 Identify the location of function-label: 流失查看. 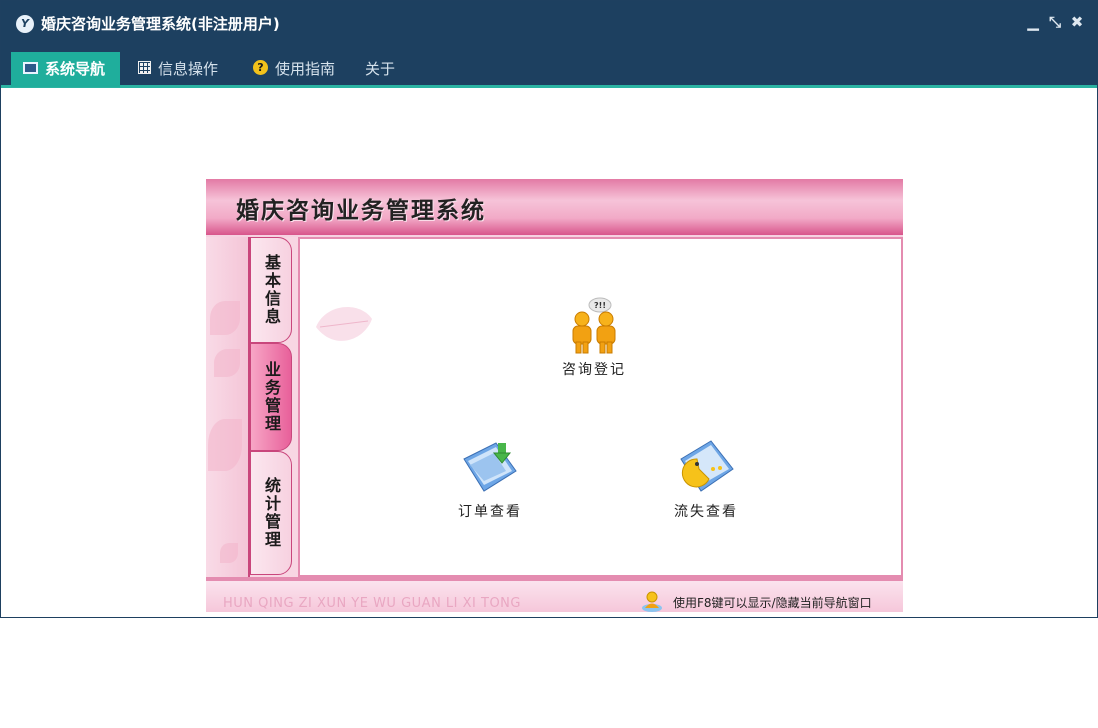
(706, 512).